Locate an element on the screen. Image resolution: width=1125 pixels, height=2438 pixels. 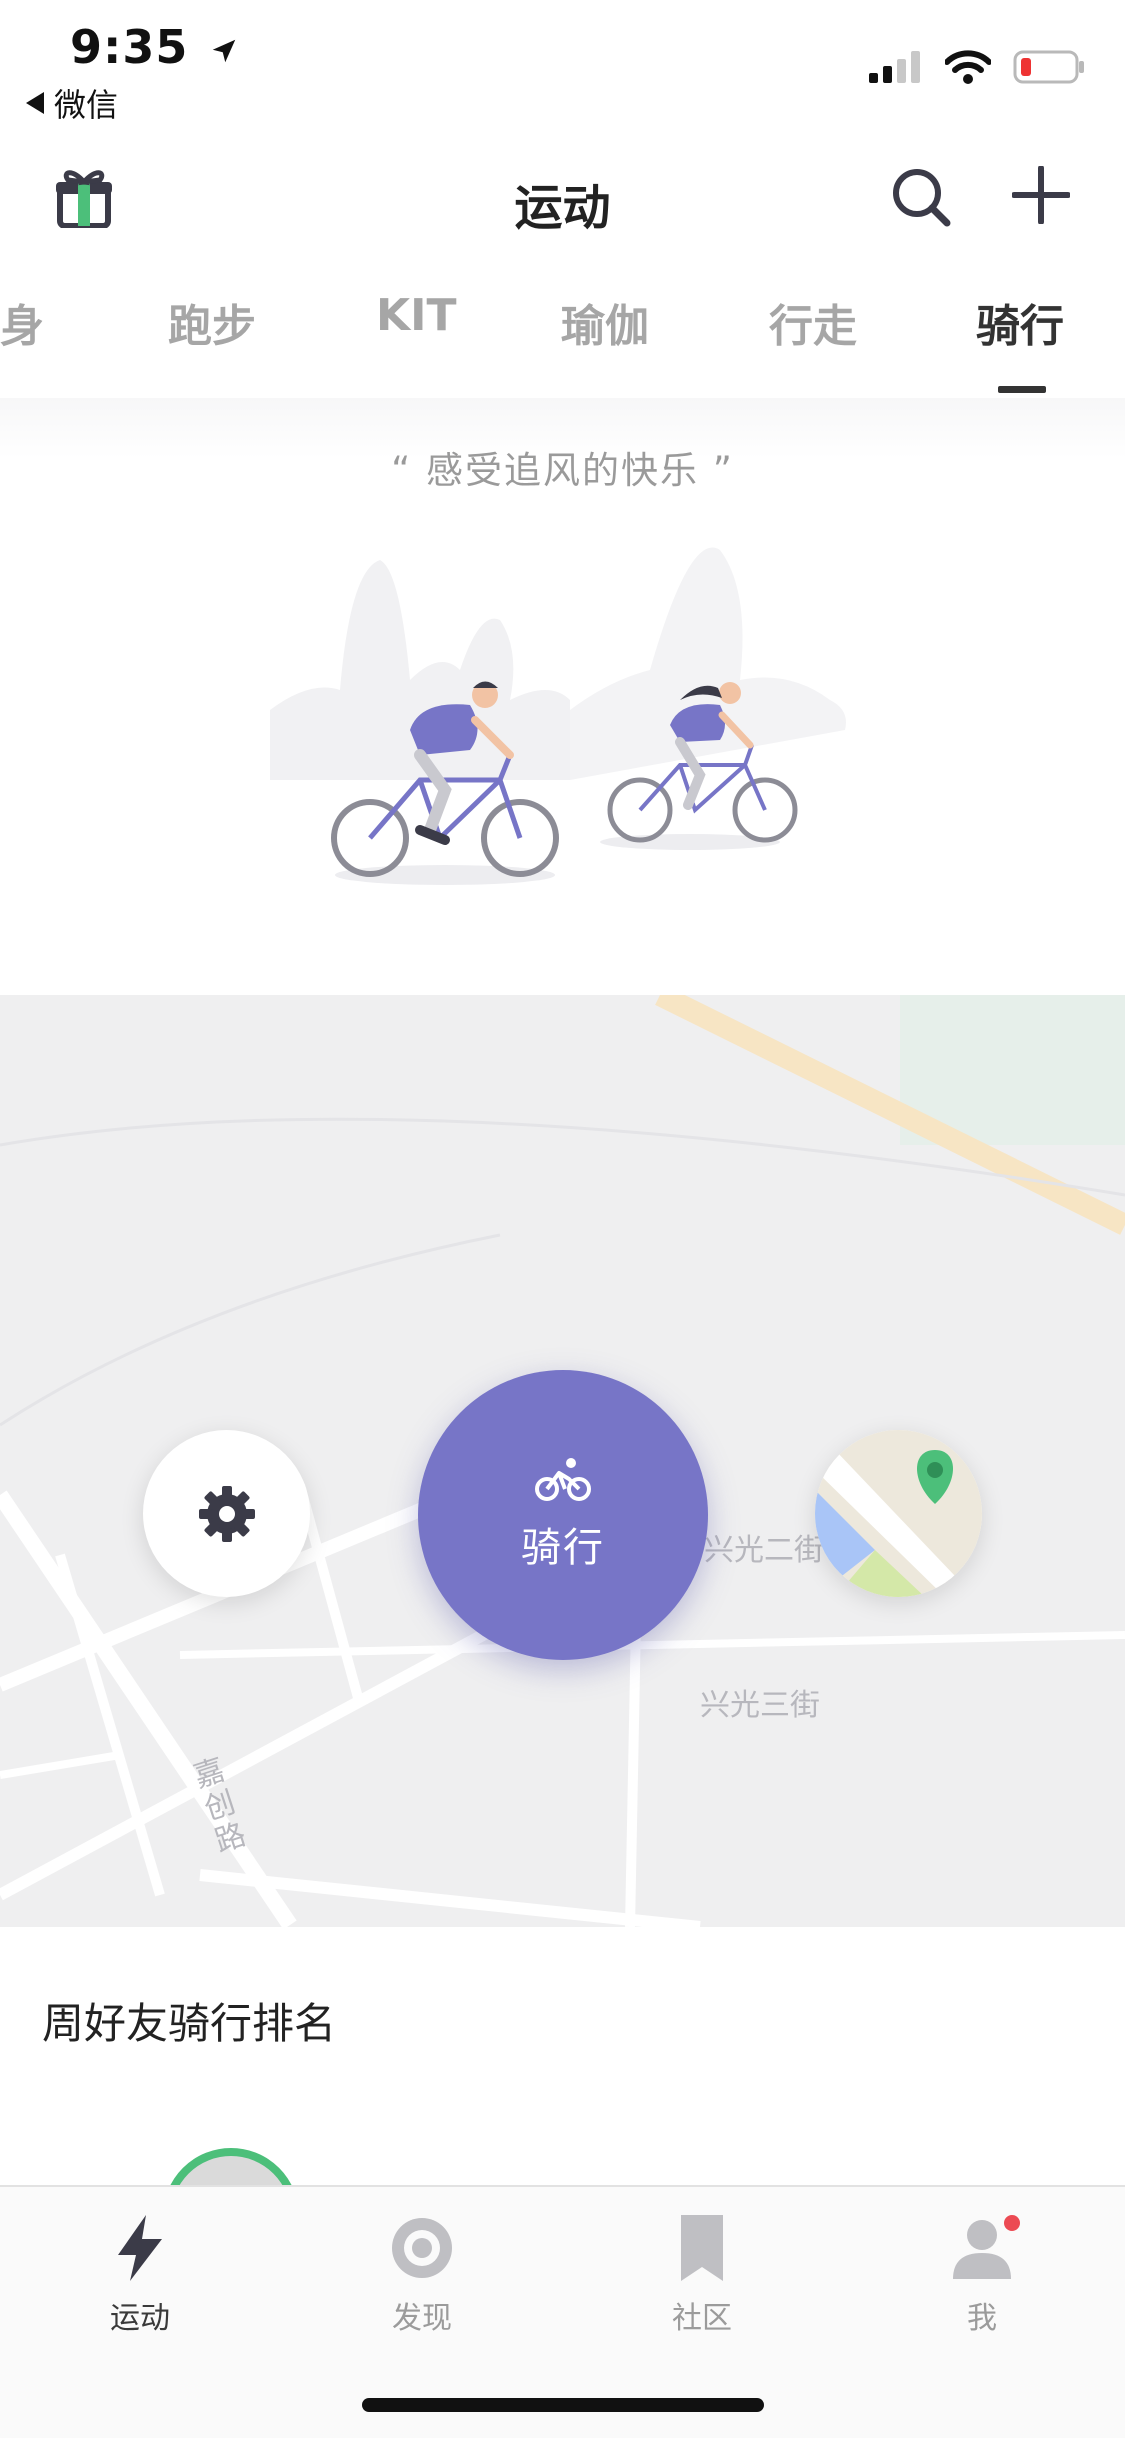
tabbar-label: 发现 is located at coordinates (422, 2318).